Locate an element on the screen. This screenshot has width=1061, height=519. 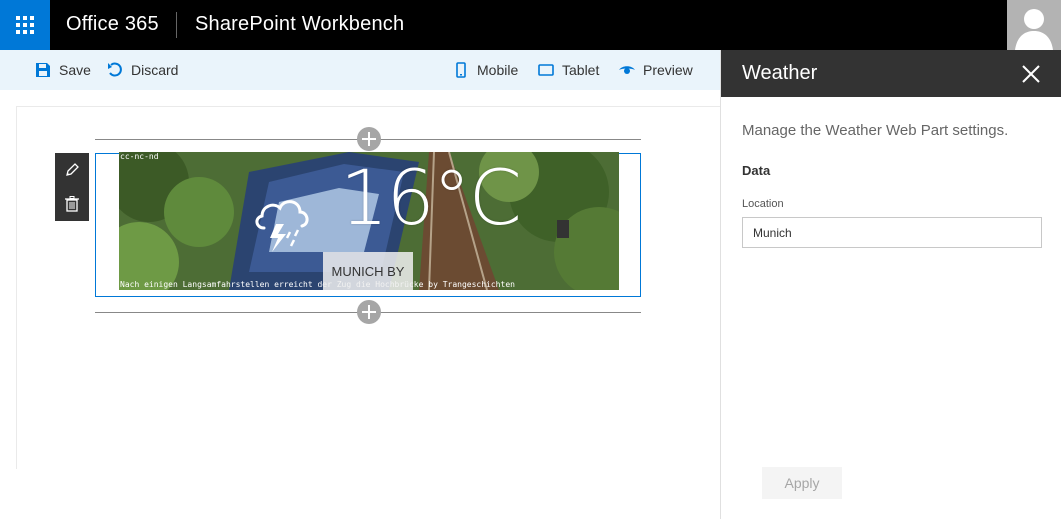
tablet-label: Tablet is located at coordinates (581, 70).